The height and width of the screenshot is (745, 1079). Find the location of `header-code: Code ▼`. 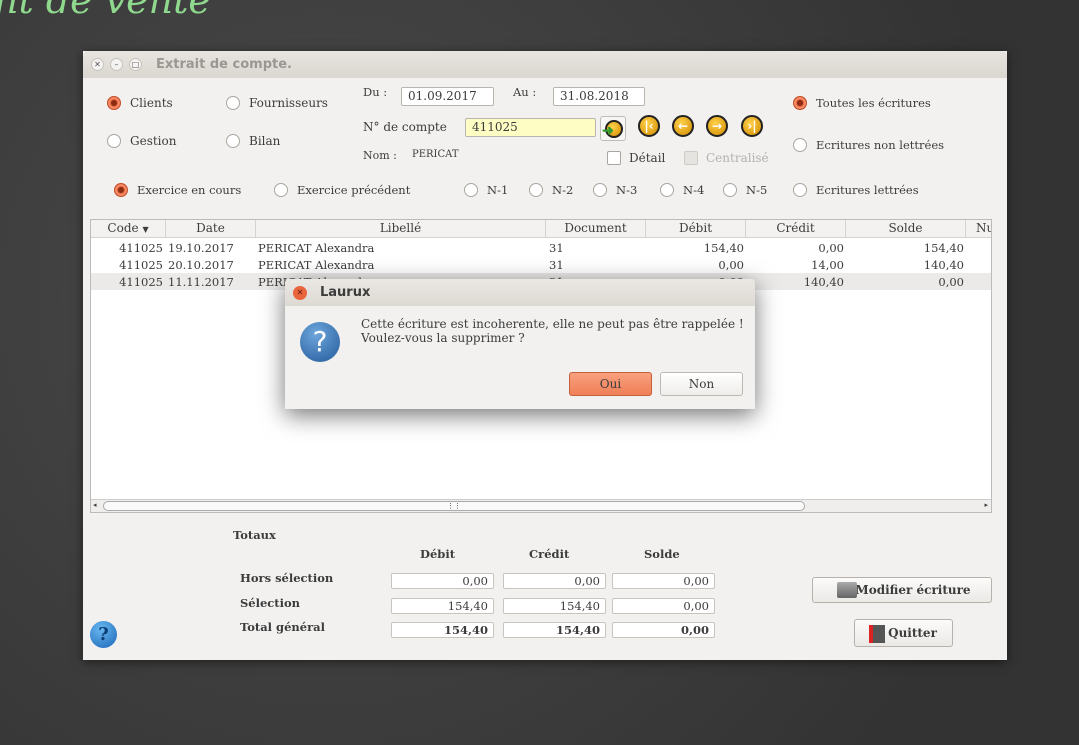

header-code: Code ▼ is located at coordinates (128, 229).